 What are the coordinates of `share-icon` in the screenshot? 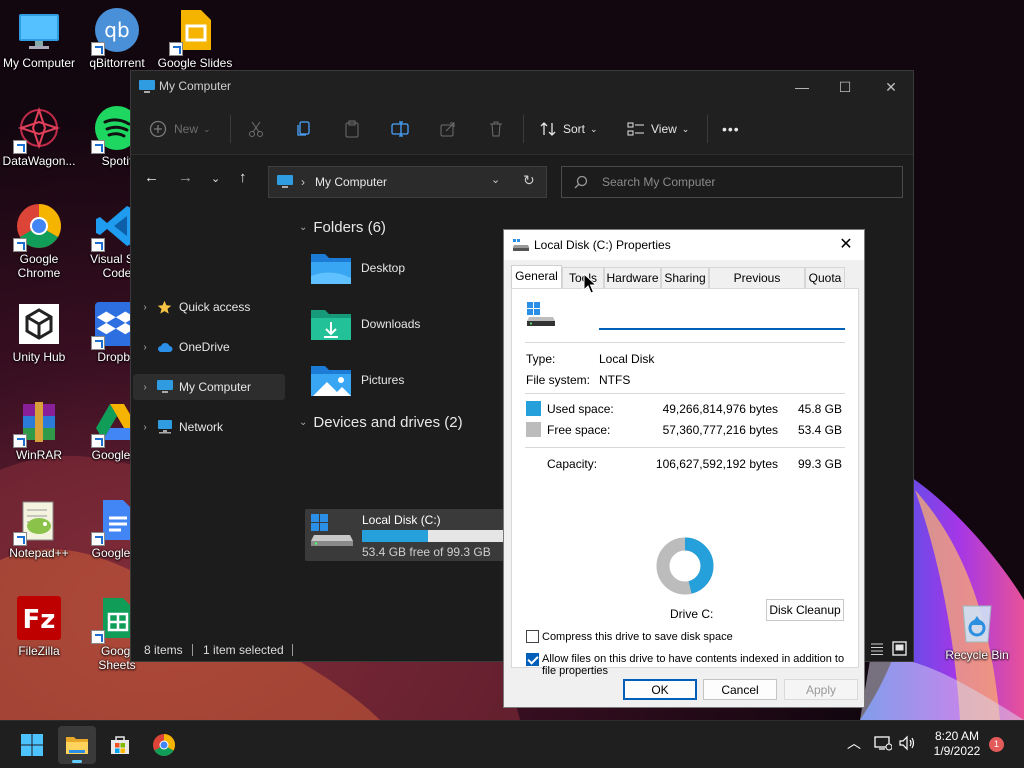 It's located at (447, 129).